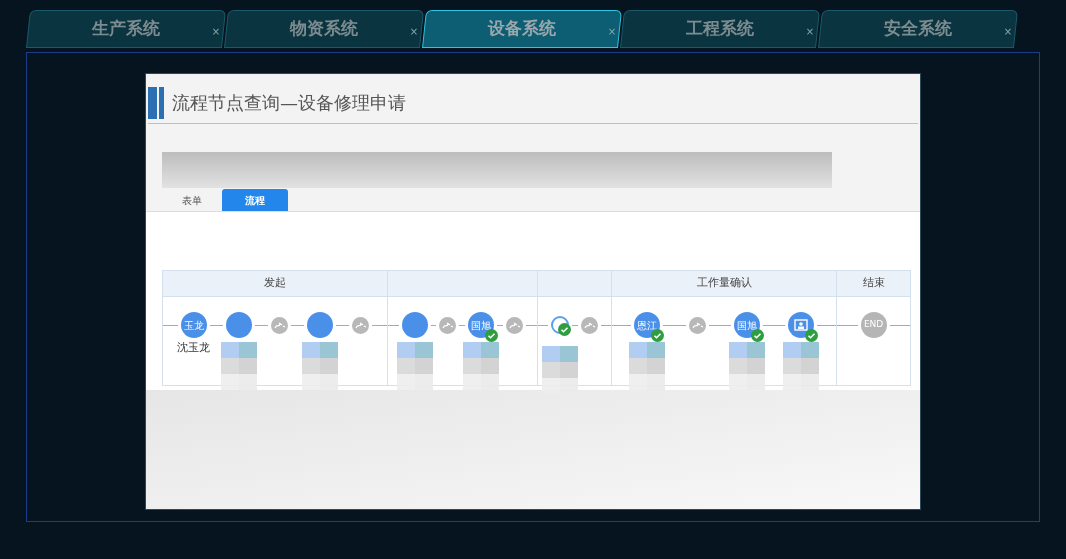 The image size is (1066, 559). What do you see at coordinates (873, 284) in the screenshot?
I see `column-header: 结束` at bounding box center [873, 284].